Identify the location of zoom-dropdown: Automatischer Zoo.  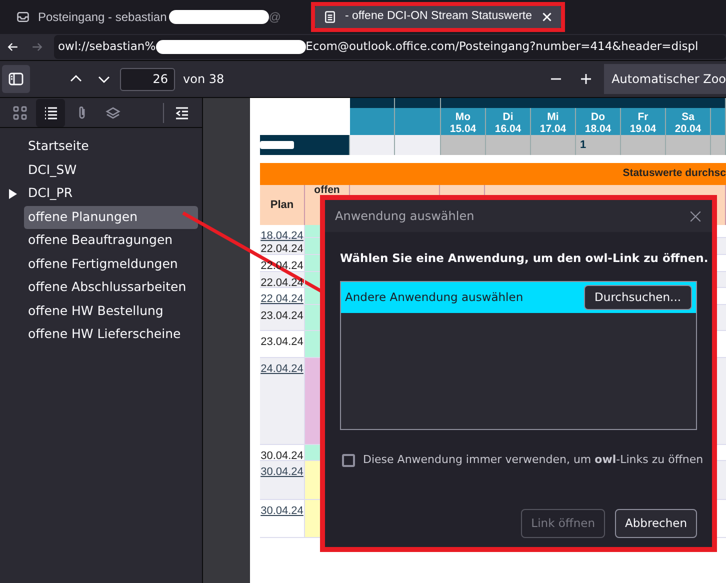
(665, 79).